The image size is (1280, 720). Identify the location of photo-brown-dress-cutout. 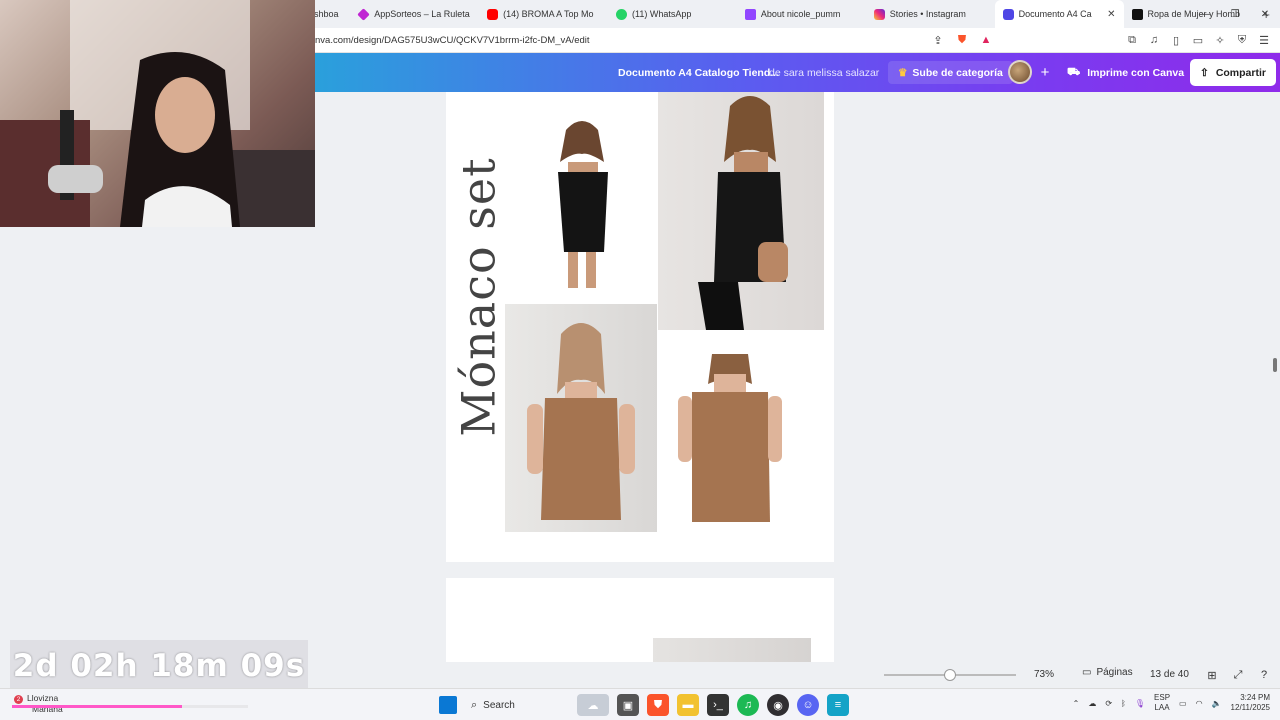
(730, 440).